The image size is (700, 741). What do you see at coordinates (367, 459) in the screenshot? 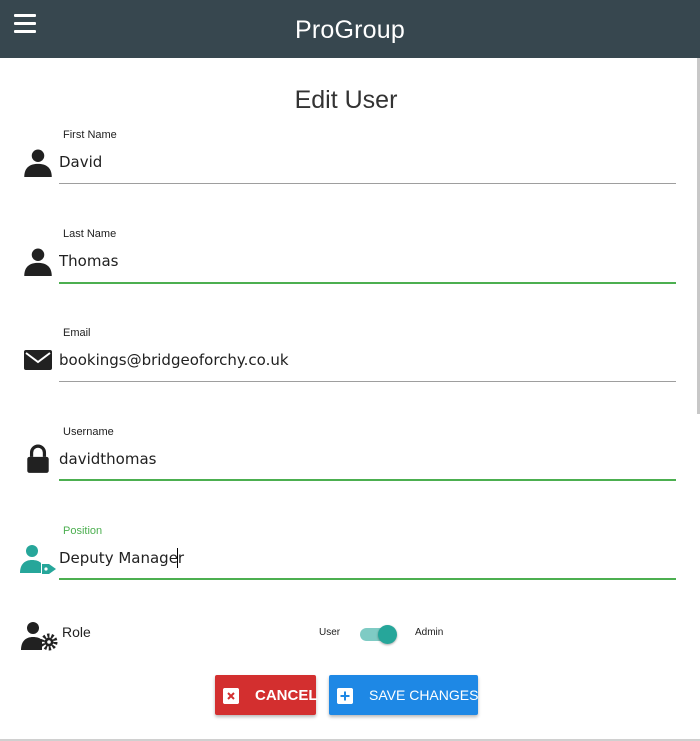
I see `username-field` at bounding box center [367, 459].